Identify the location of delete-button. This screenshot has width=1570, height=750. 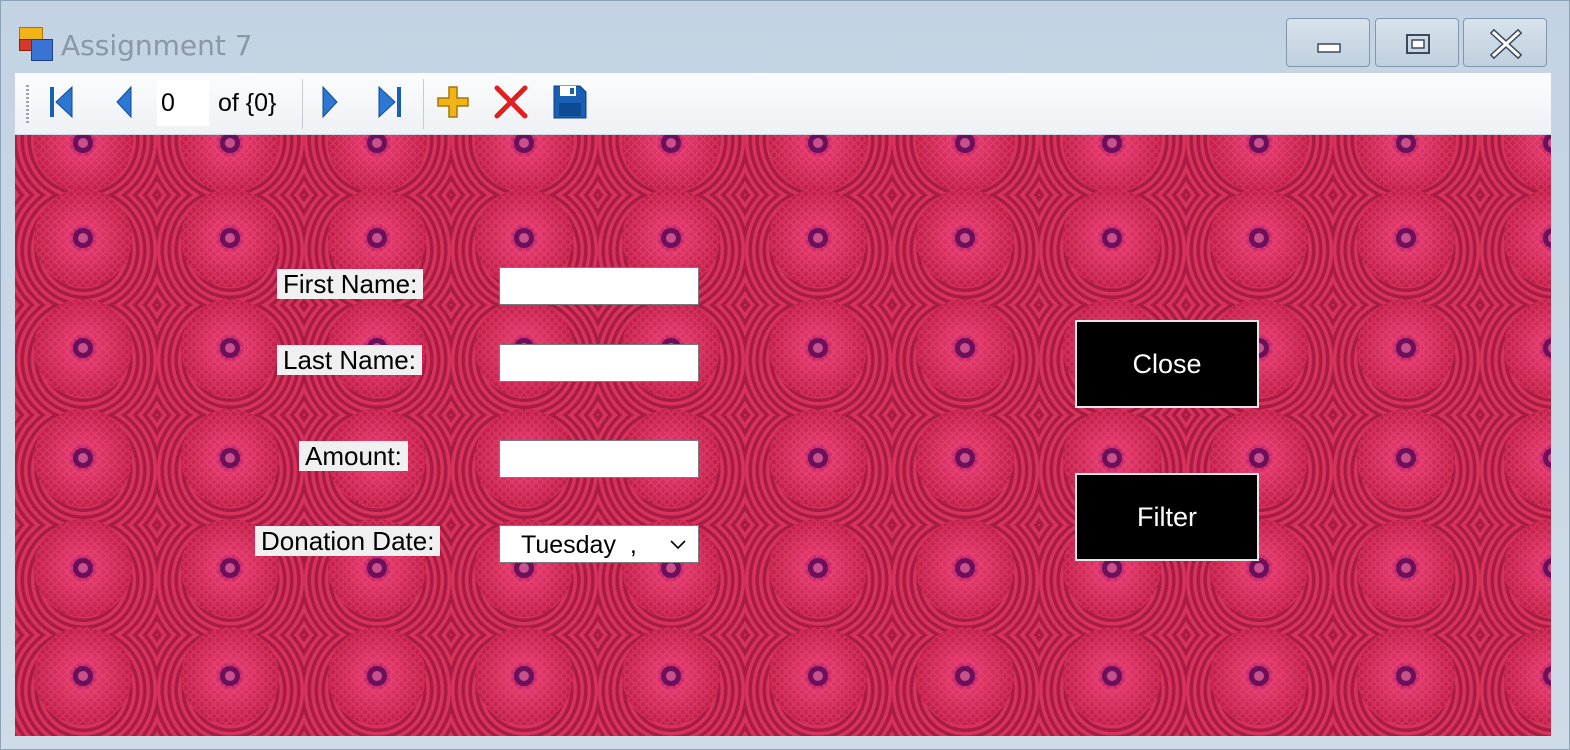
(512, 103).